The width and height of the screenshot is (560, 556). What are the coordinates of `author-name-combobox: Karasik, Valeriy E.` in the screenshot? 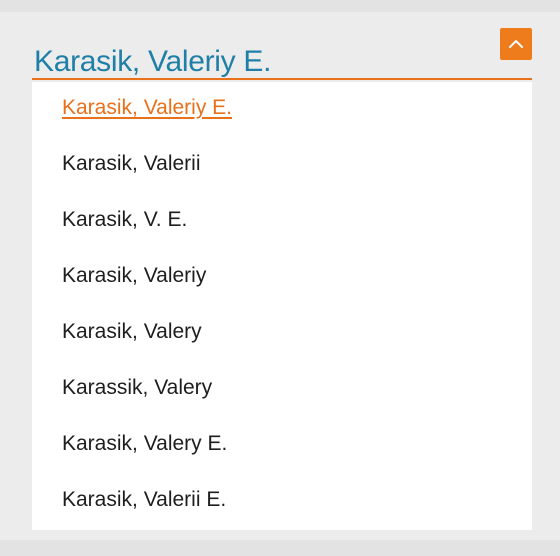 It's located at (282, 52).